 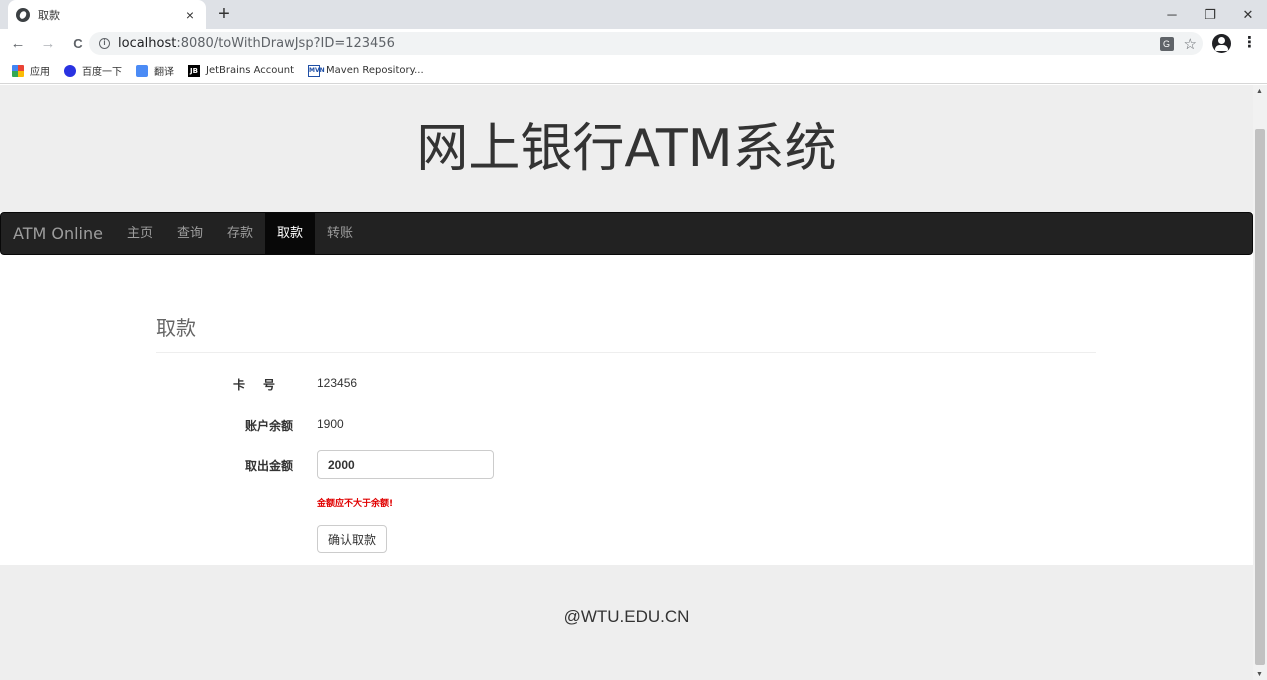 I want to click on tab-title: 取款, so click(x=49, y=15).